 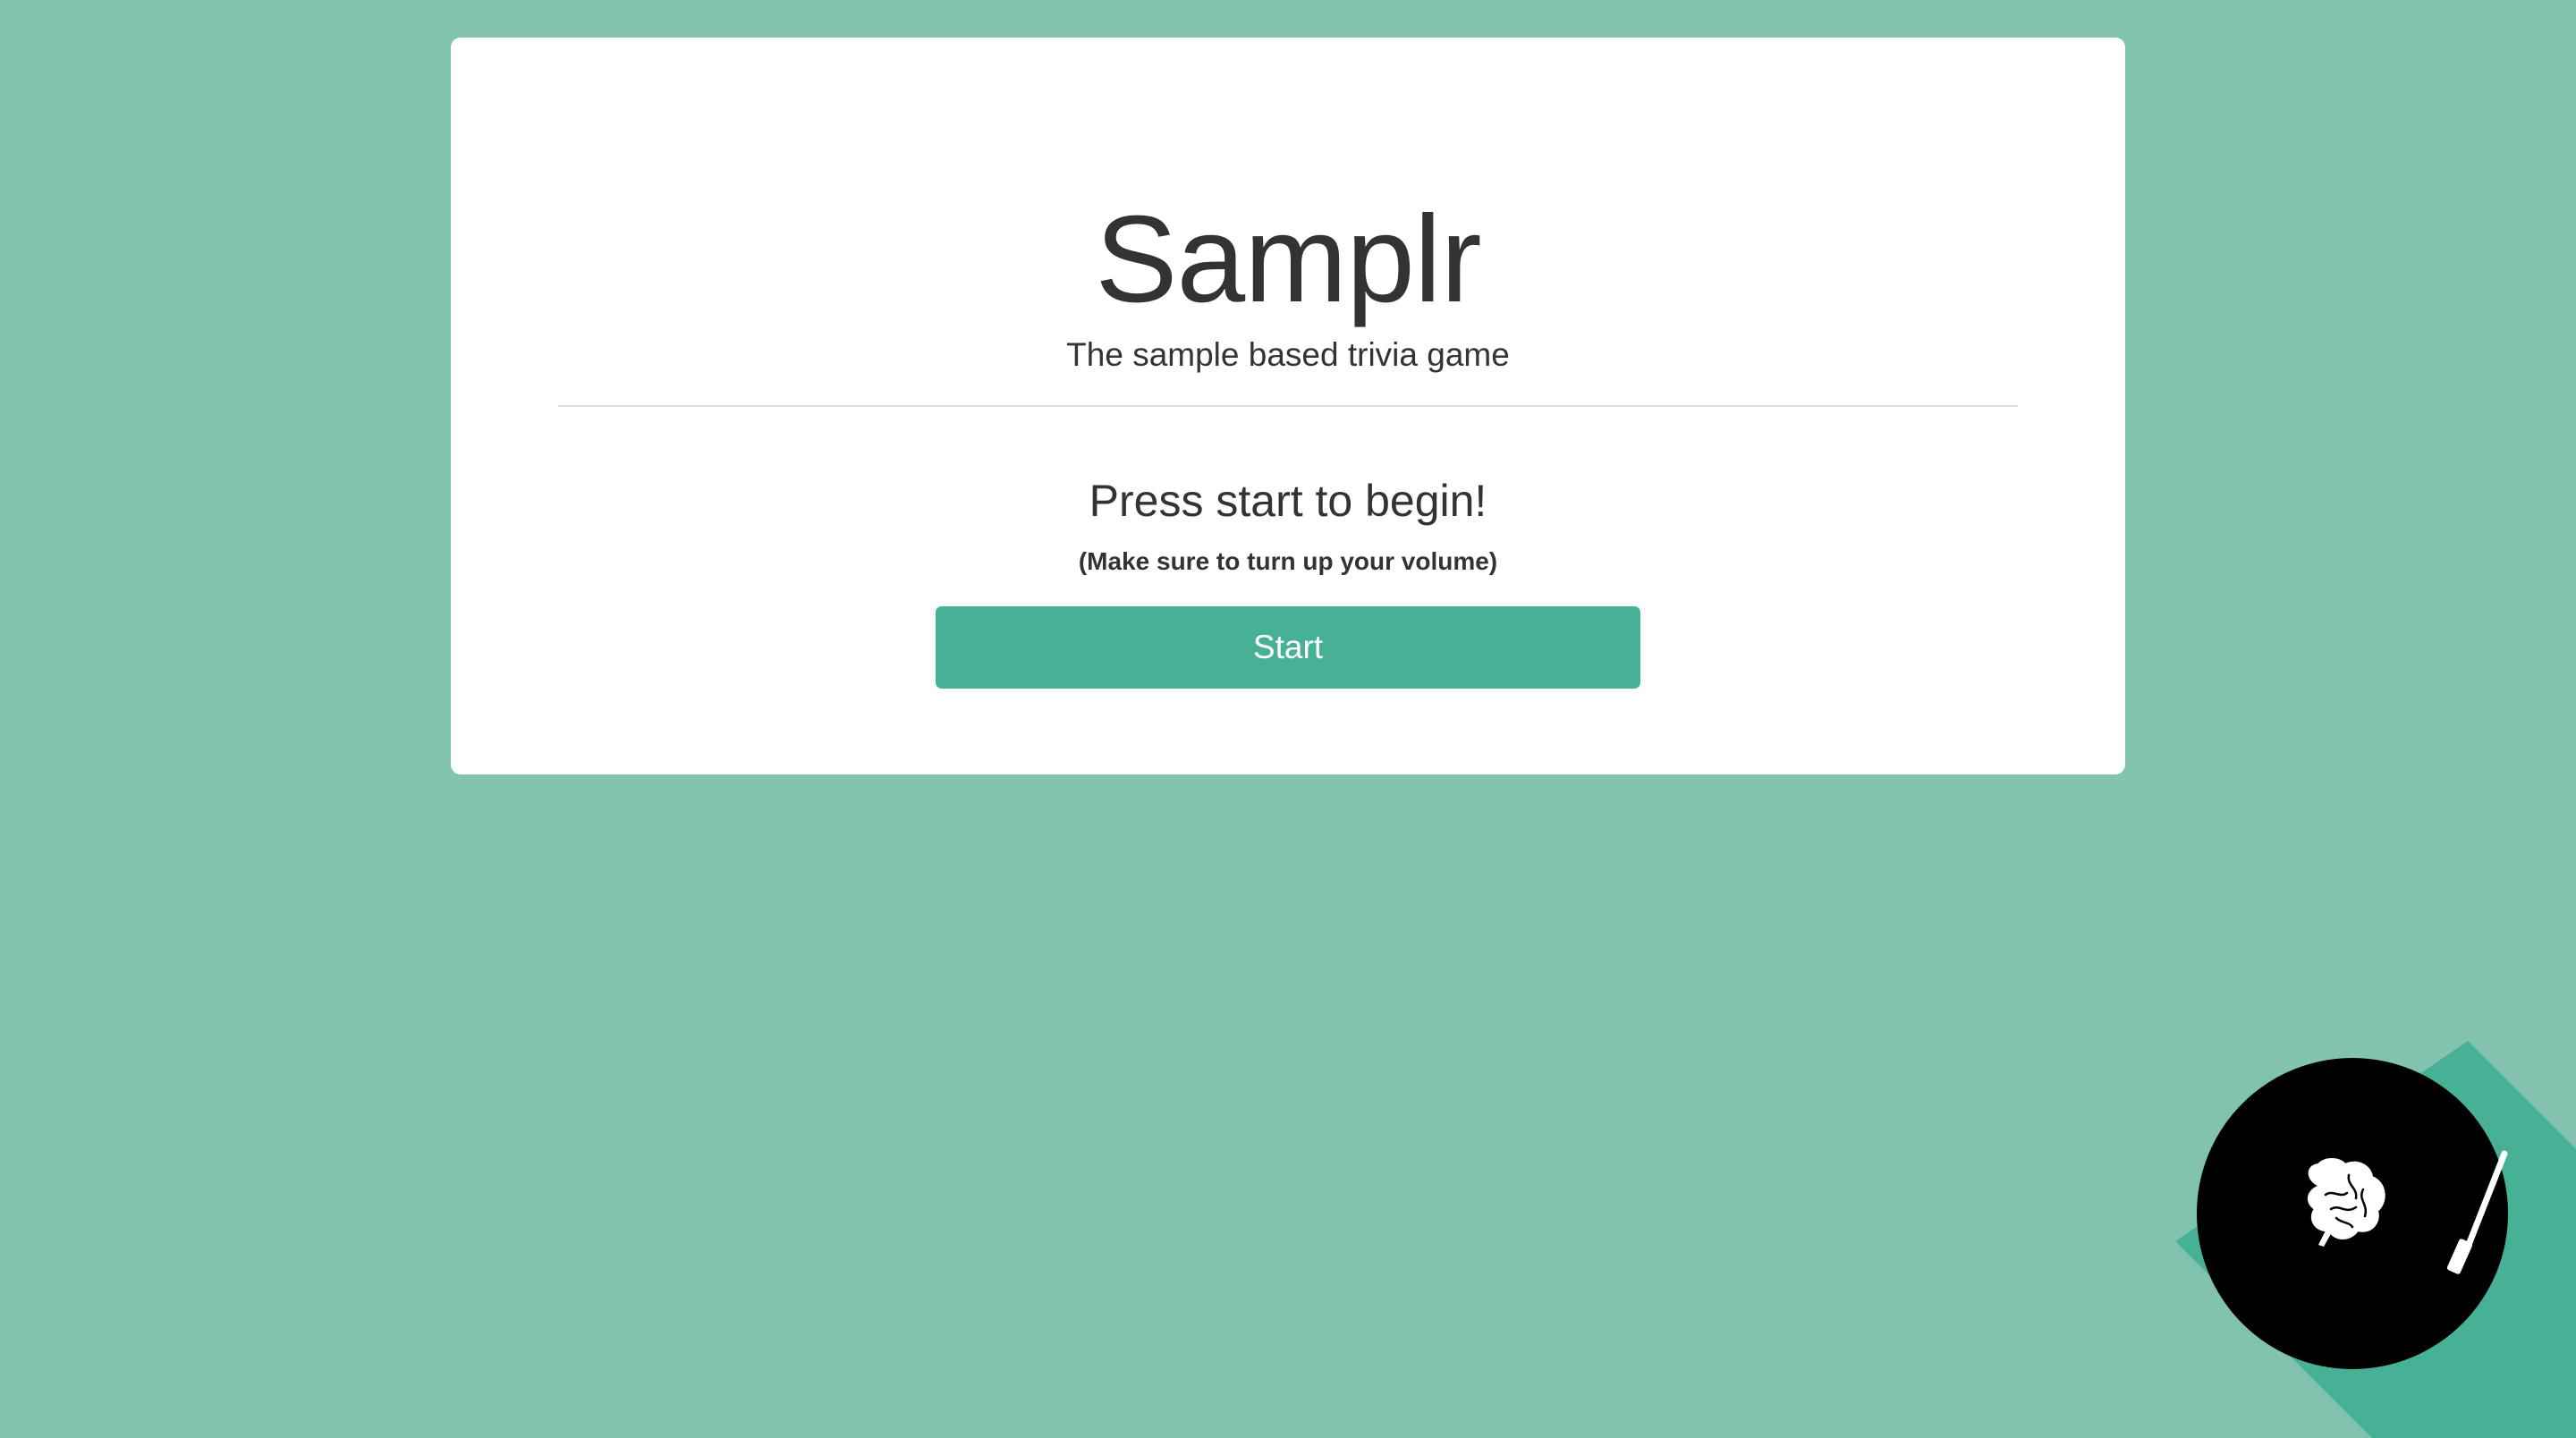 What do you see at coordinates (1288, 259) in the screenshot?
I see `app-title: Samplr` at bounding box center [1288, 259].